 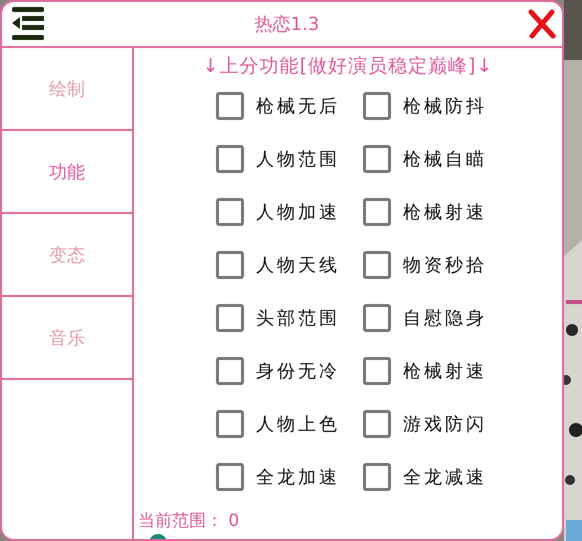 What do you see at coordinates (298, 371) in the screenshot?
I see `checkbox-label: 身份无冷` at bounding box center [298, 371].